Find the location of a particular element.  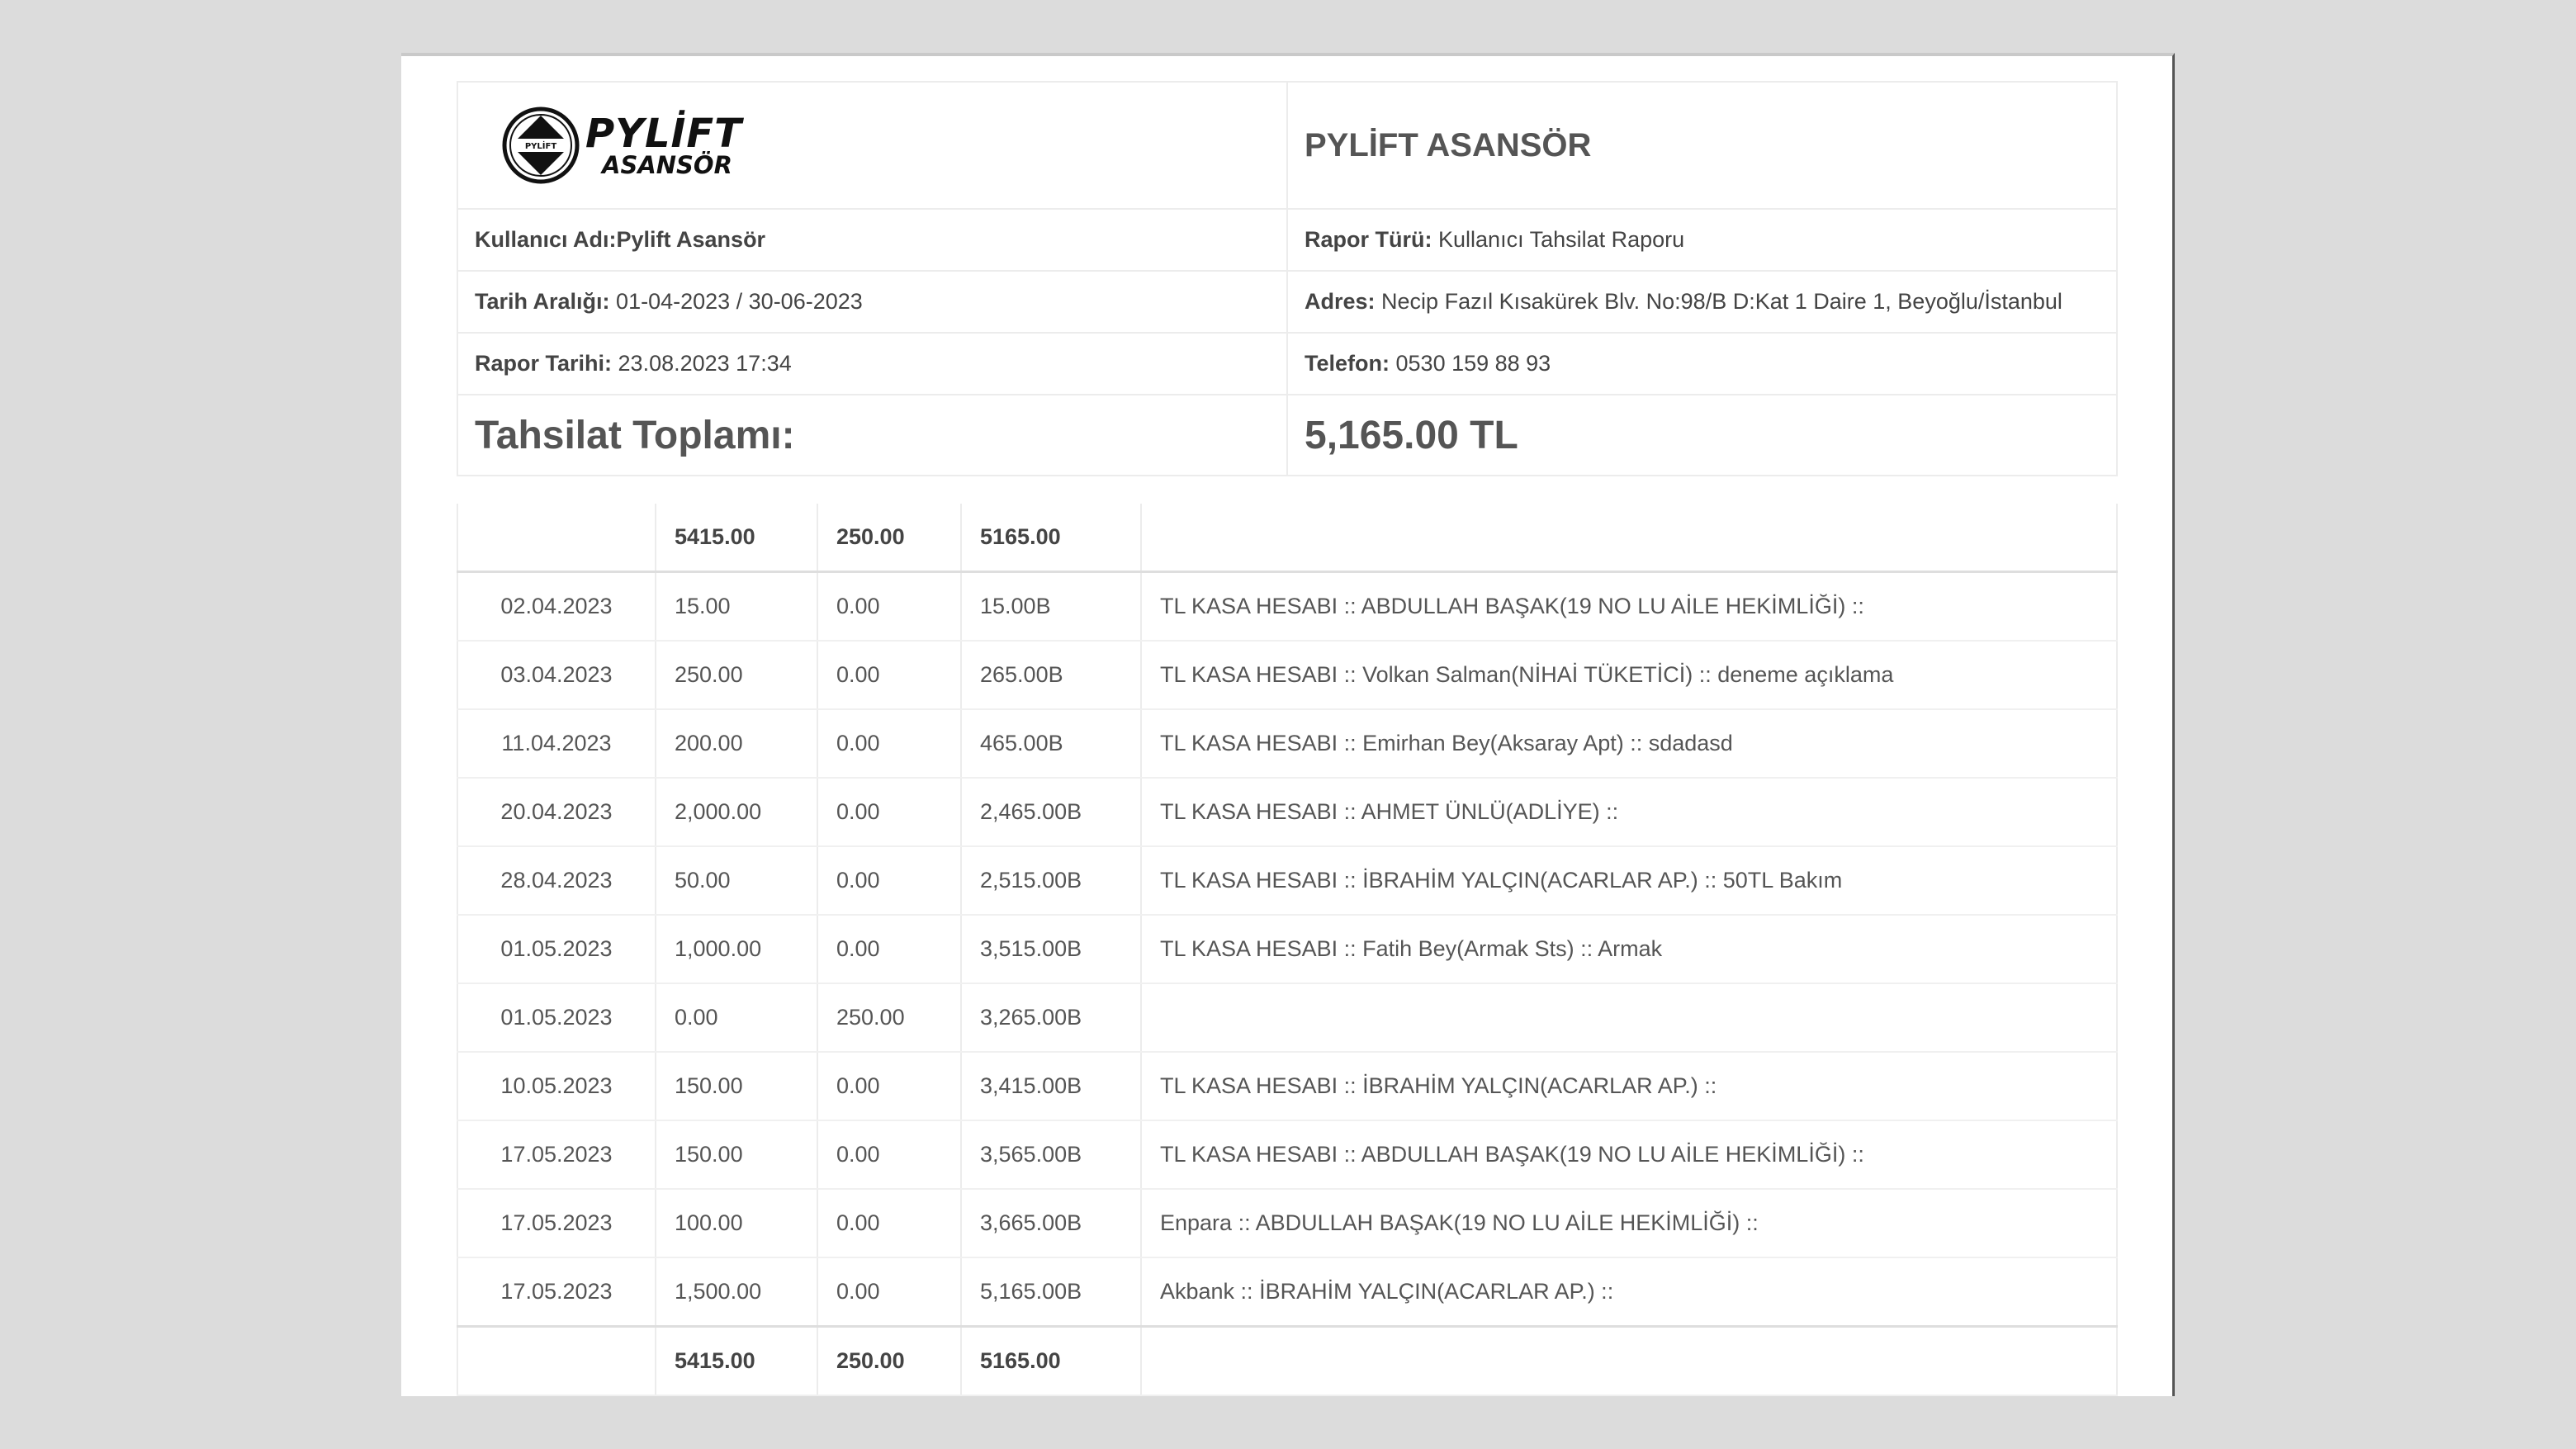

header-total-row: Tahsilat Toplamı: 5,165.00 TL is located at coordinates (1287, 435).